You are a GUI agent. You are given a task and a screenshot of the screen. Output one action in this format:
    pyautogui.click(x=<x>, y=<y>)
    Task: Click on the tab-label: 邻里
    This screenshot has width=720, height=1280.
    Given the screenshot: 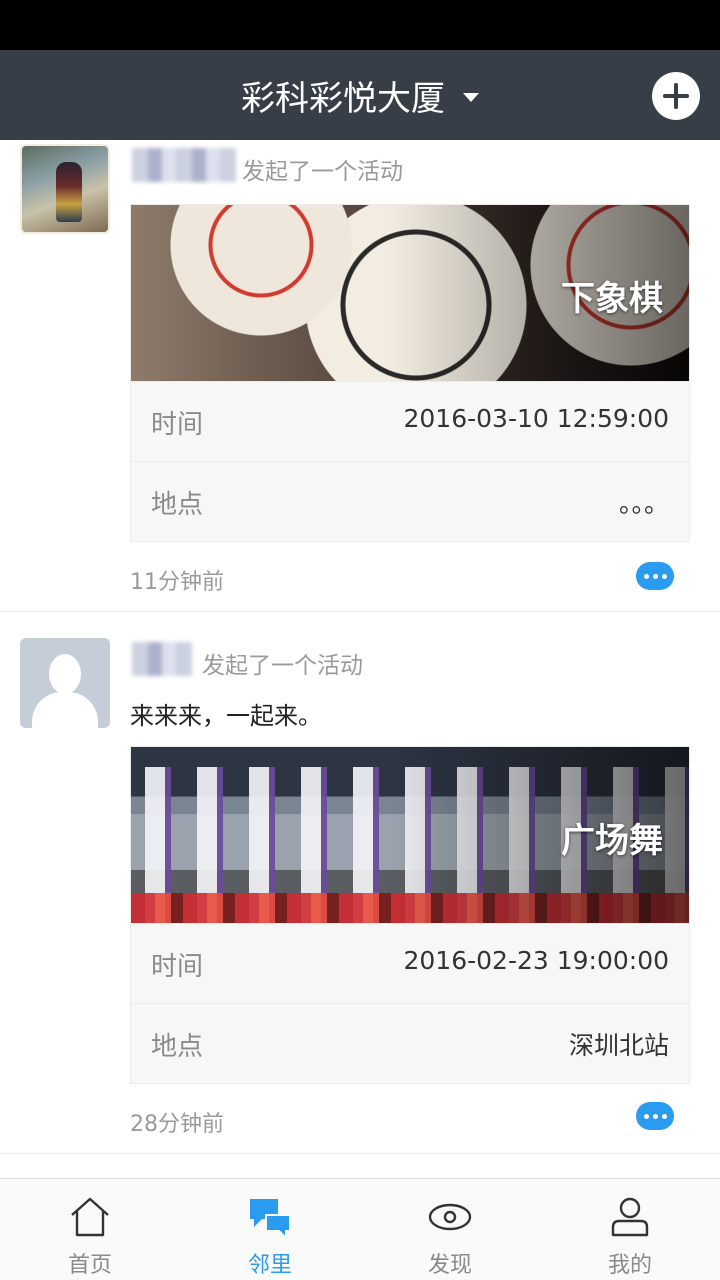 What is the action you would take?
    pyautogui.click(x=269, y=1265)
    